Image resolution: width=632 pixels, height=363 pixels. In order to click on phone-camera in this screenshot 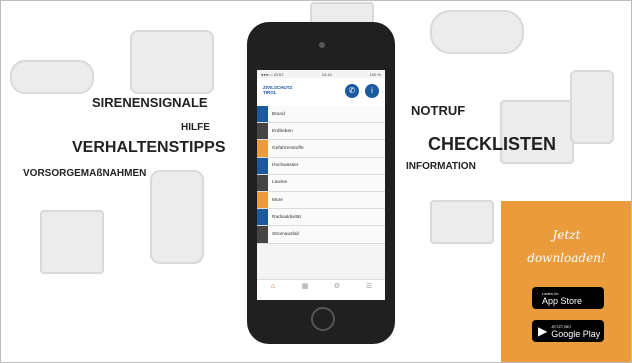, I will do `click(322, 45)`.